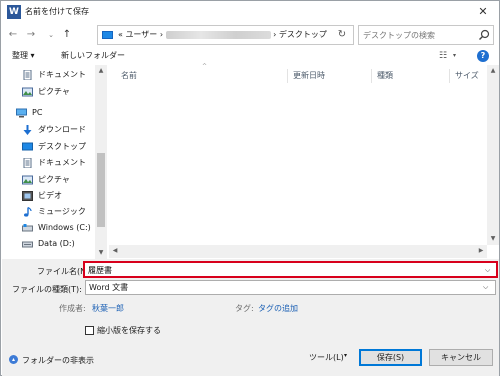  I want to click on word-app-icon: W, so click(14, 12).